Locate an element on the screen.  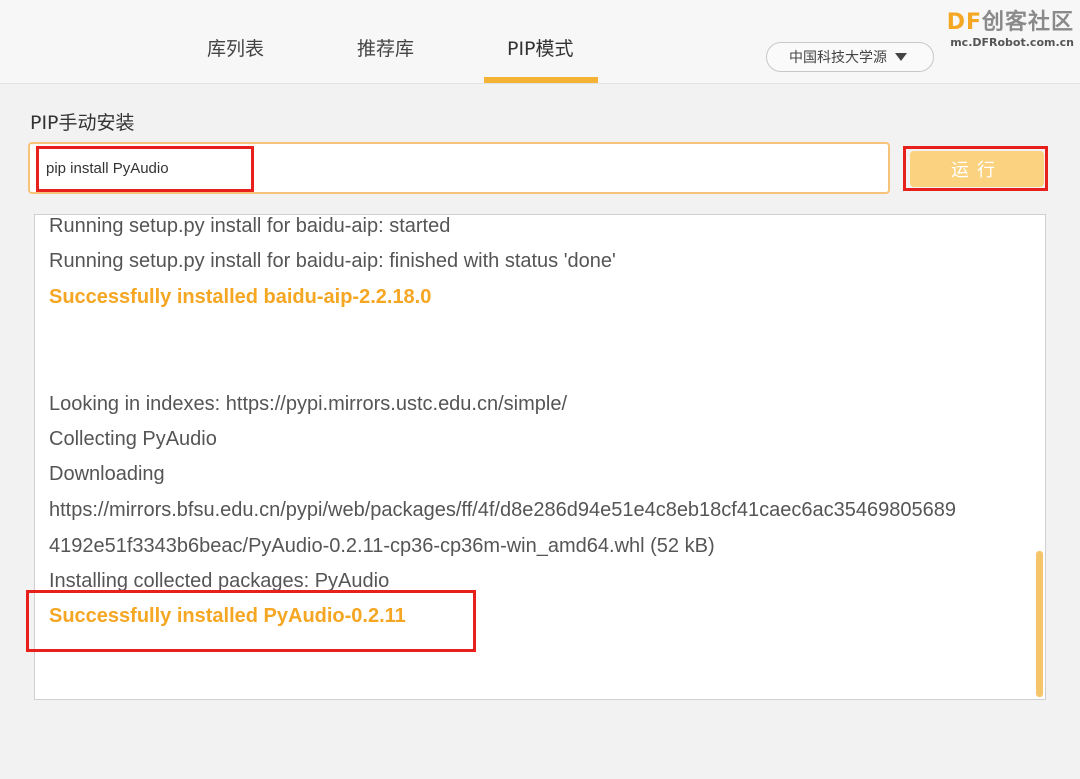
pip-command-input is located at coordinates (459, 168).